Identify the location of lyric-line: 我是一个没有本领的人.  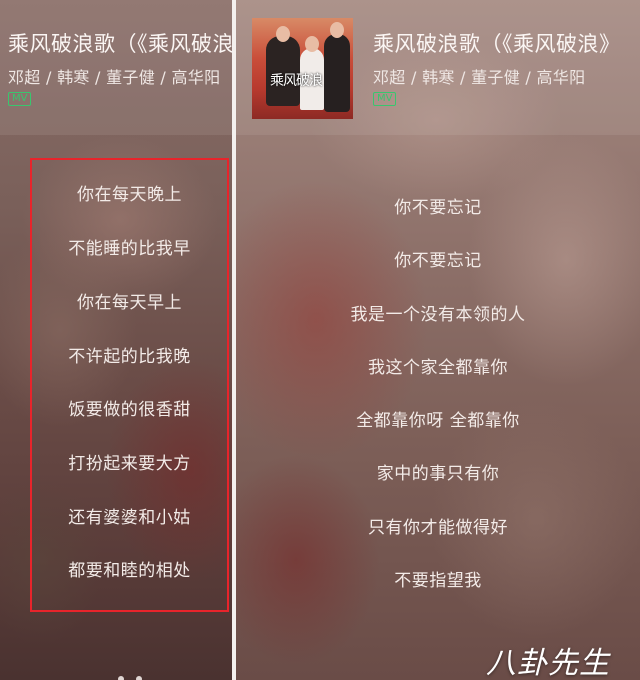
(438, 315).